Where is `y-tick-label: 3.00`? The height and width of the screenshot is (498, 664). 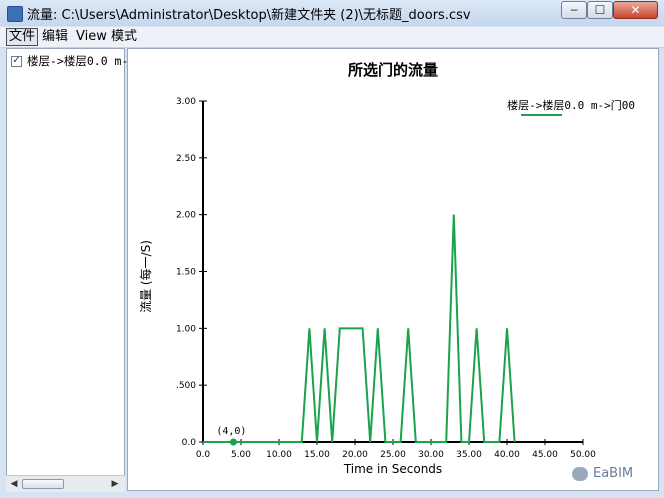
y-tick-label: 3.00 is located at coordinates (186, 102).